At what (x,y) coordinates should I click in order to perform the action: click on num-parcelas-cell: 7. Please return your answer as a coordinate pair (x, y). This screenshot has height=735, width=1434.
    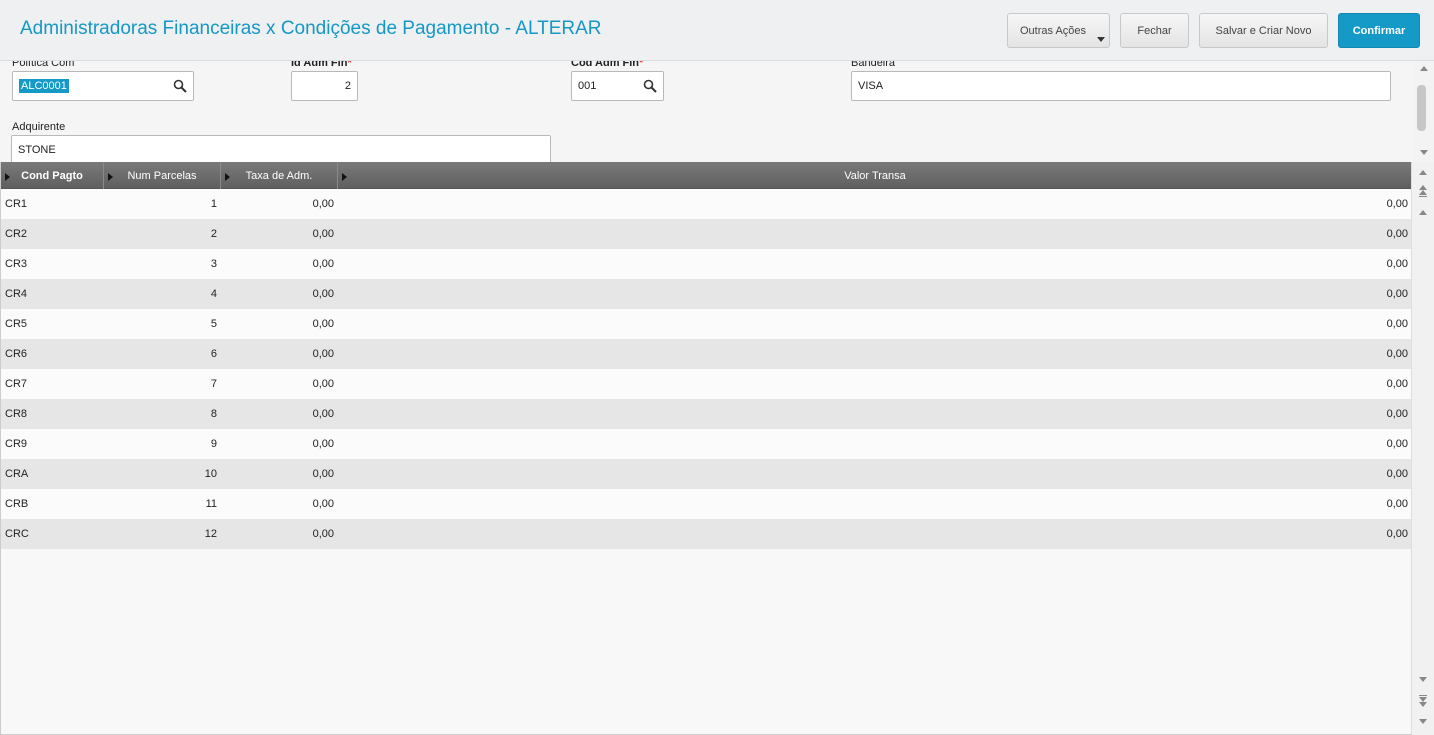
    Looking at the image, I should click on (160, 384).